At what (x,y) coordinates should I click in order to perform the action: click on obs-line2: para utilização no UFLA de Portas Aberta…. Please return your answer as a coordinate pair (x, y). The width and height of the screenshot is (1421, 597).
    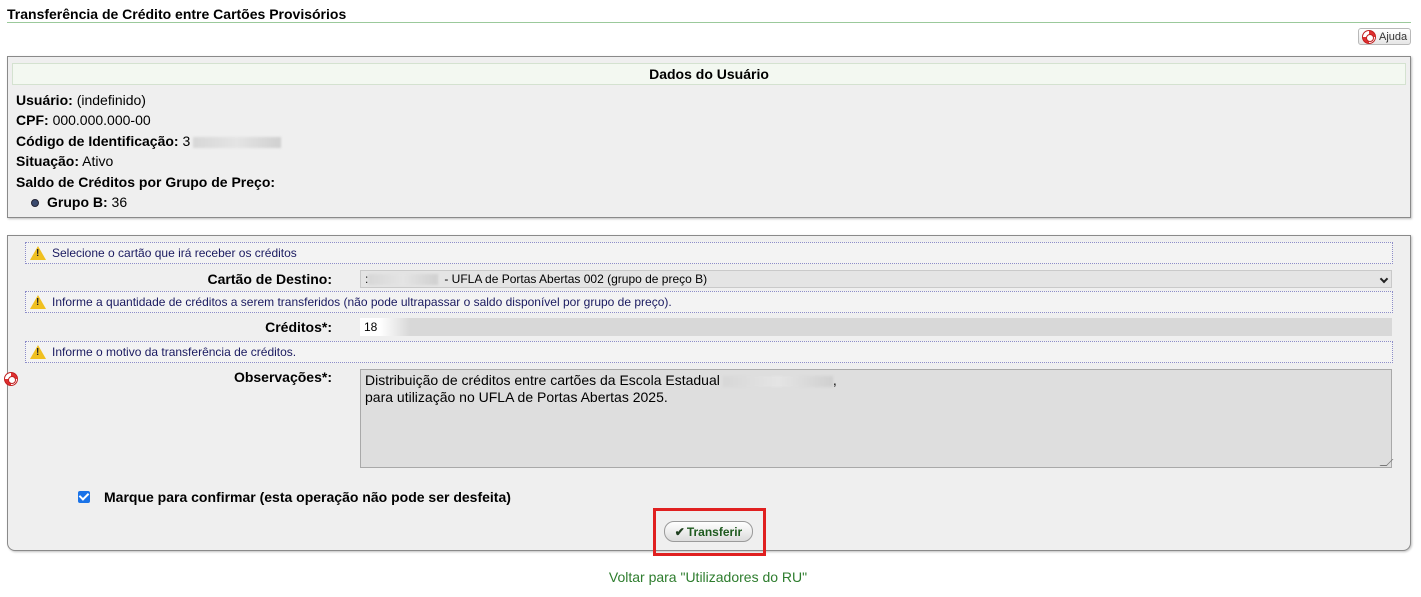
    Looking at the image, I should click on (516, 397).